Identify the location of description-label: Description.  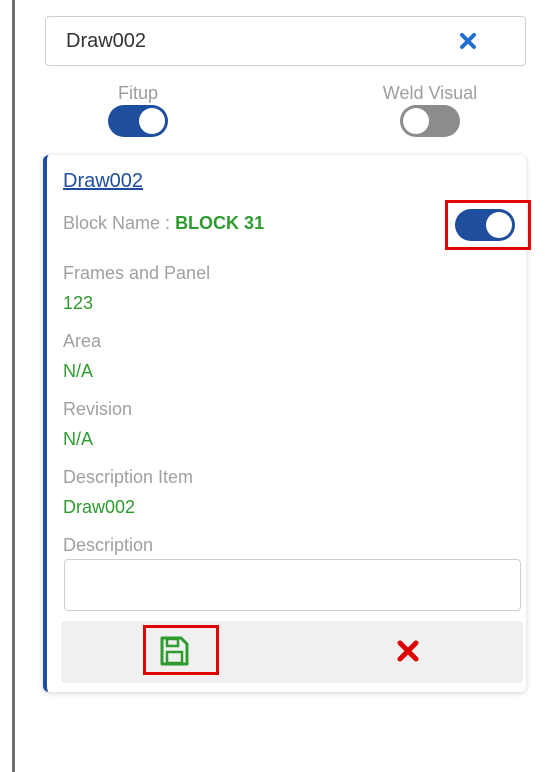
(108, 545).